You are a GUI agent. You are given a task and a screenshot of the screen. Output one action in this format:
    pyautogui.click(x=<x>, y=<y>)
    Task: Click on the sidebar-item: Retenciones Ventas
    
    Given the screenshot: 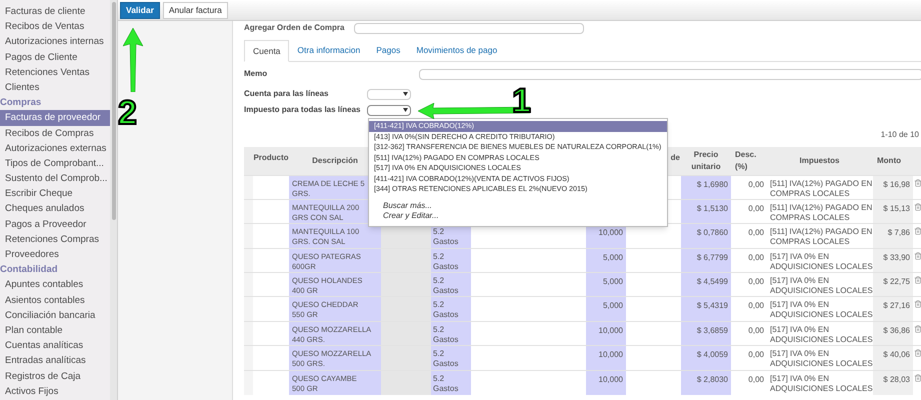 What is the action you would take?
    pyautogui.click(x=55, y=72)
    